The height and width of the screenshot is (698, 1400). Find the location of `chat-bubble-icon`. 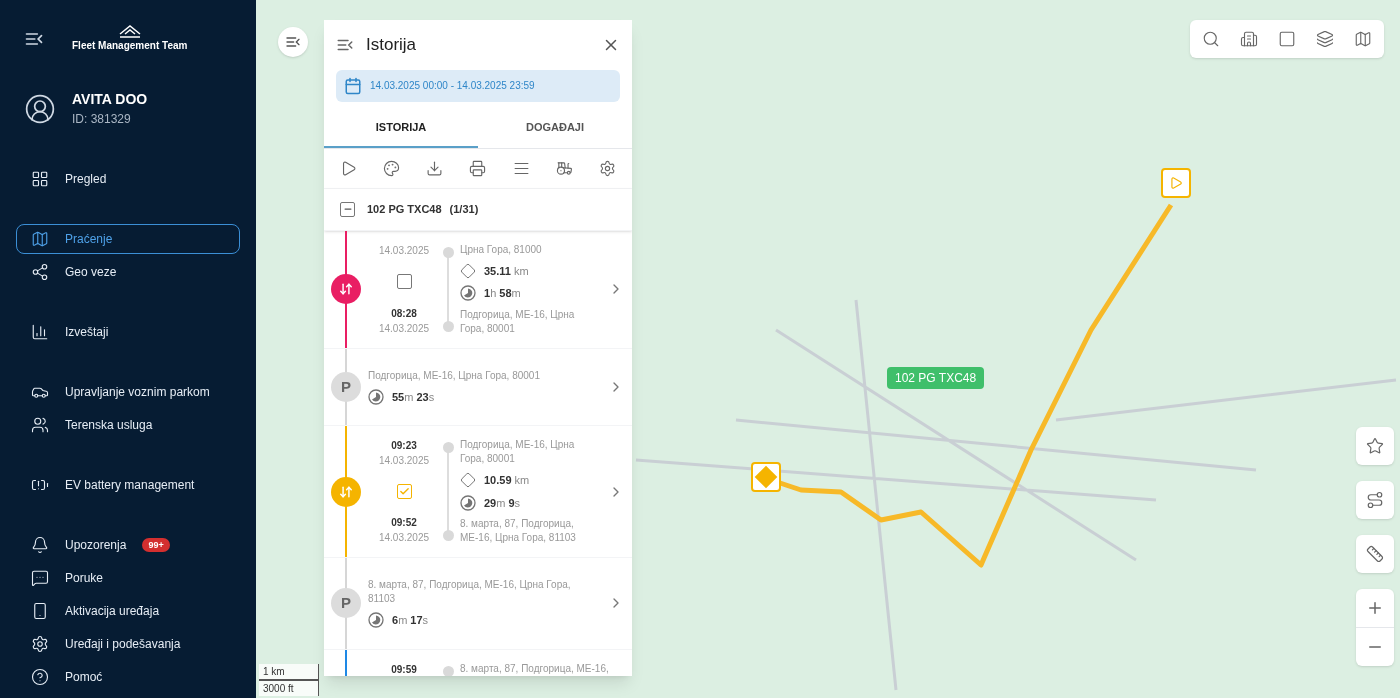

chat-bubble-icon is located at coordinates (40, 578).